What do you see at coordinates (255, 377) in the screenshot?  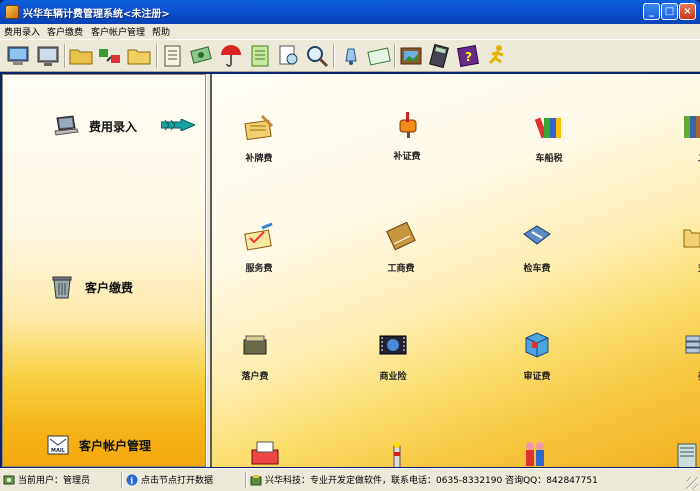 I see `fee-item-label: 落户费` at bounding box center [255, 377].